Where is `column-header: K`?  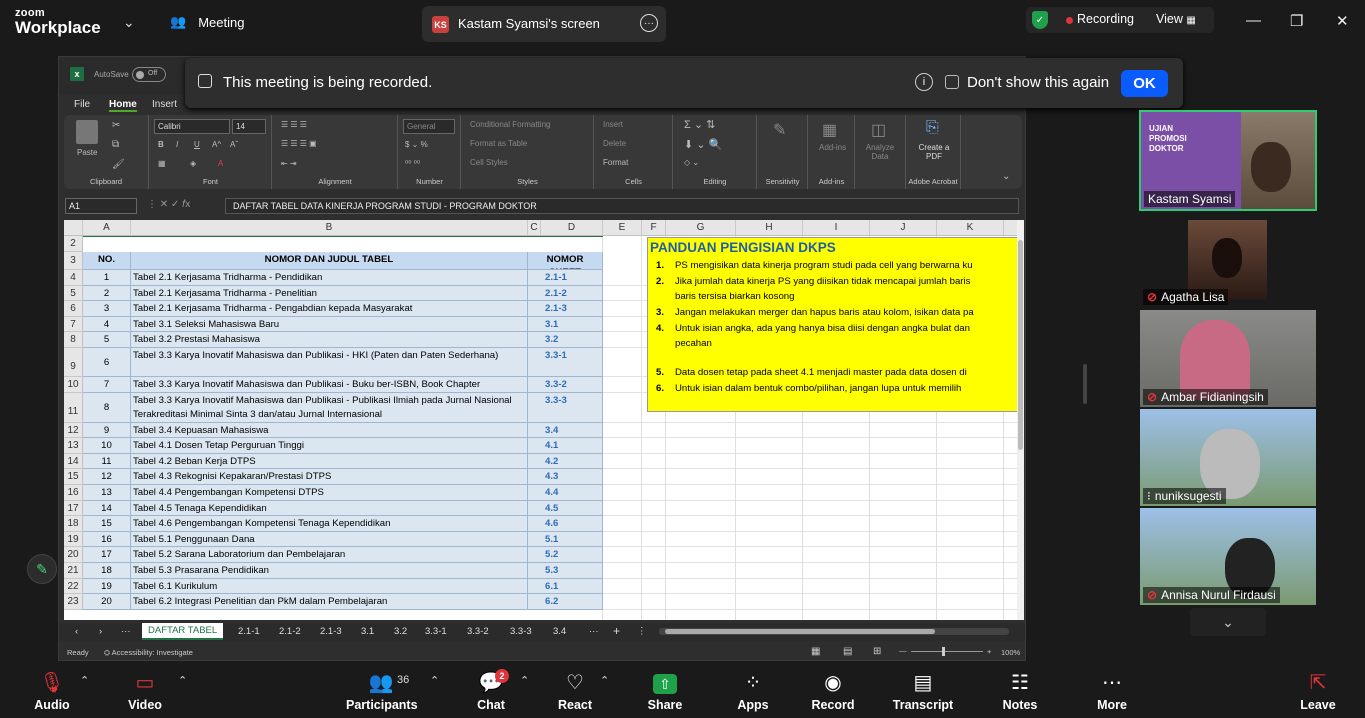
column-header: K is located at coordinates (970, 228).